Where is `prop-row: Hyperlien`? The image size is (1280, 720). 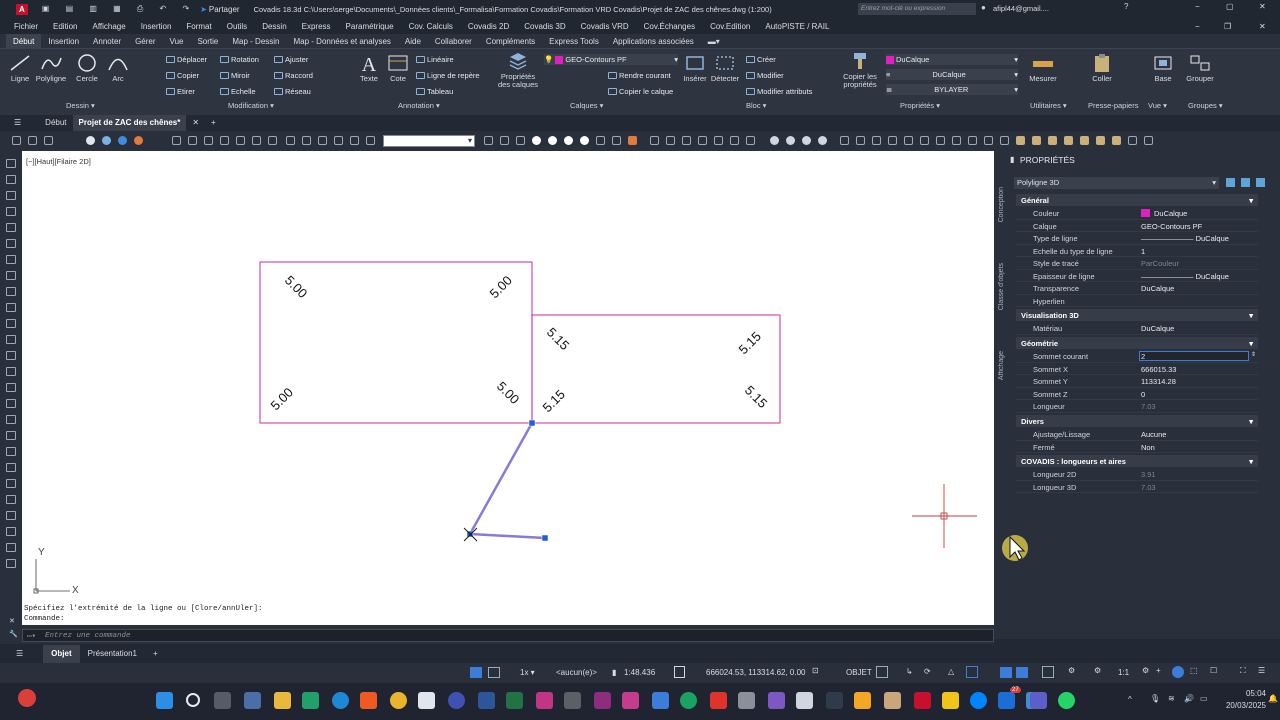
prop-row: Hyperlien is located at coordinates (1137, 301).